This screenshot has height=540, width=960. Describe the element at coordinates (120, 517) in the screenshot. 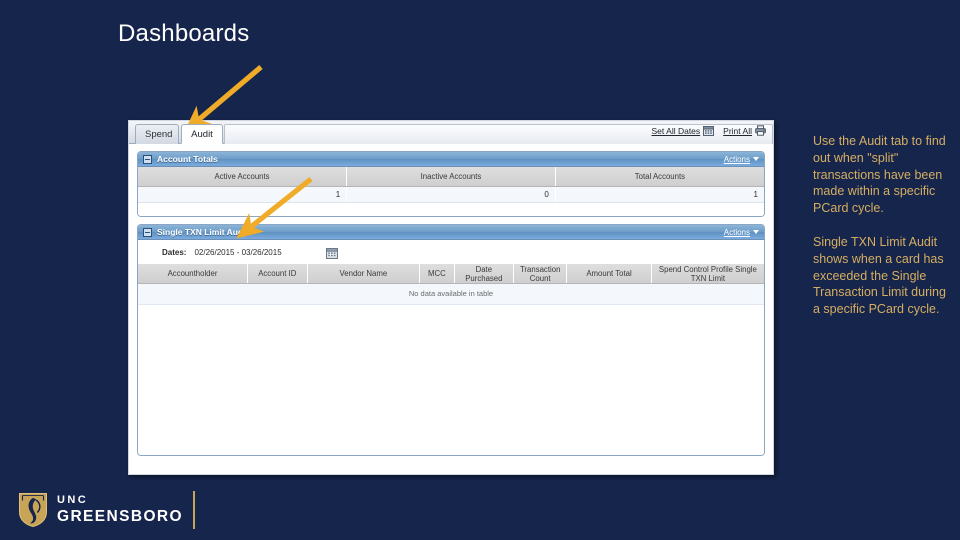

I see `logo-line-greensboro: GREENSBORO` at that location.